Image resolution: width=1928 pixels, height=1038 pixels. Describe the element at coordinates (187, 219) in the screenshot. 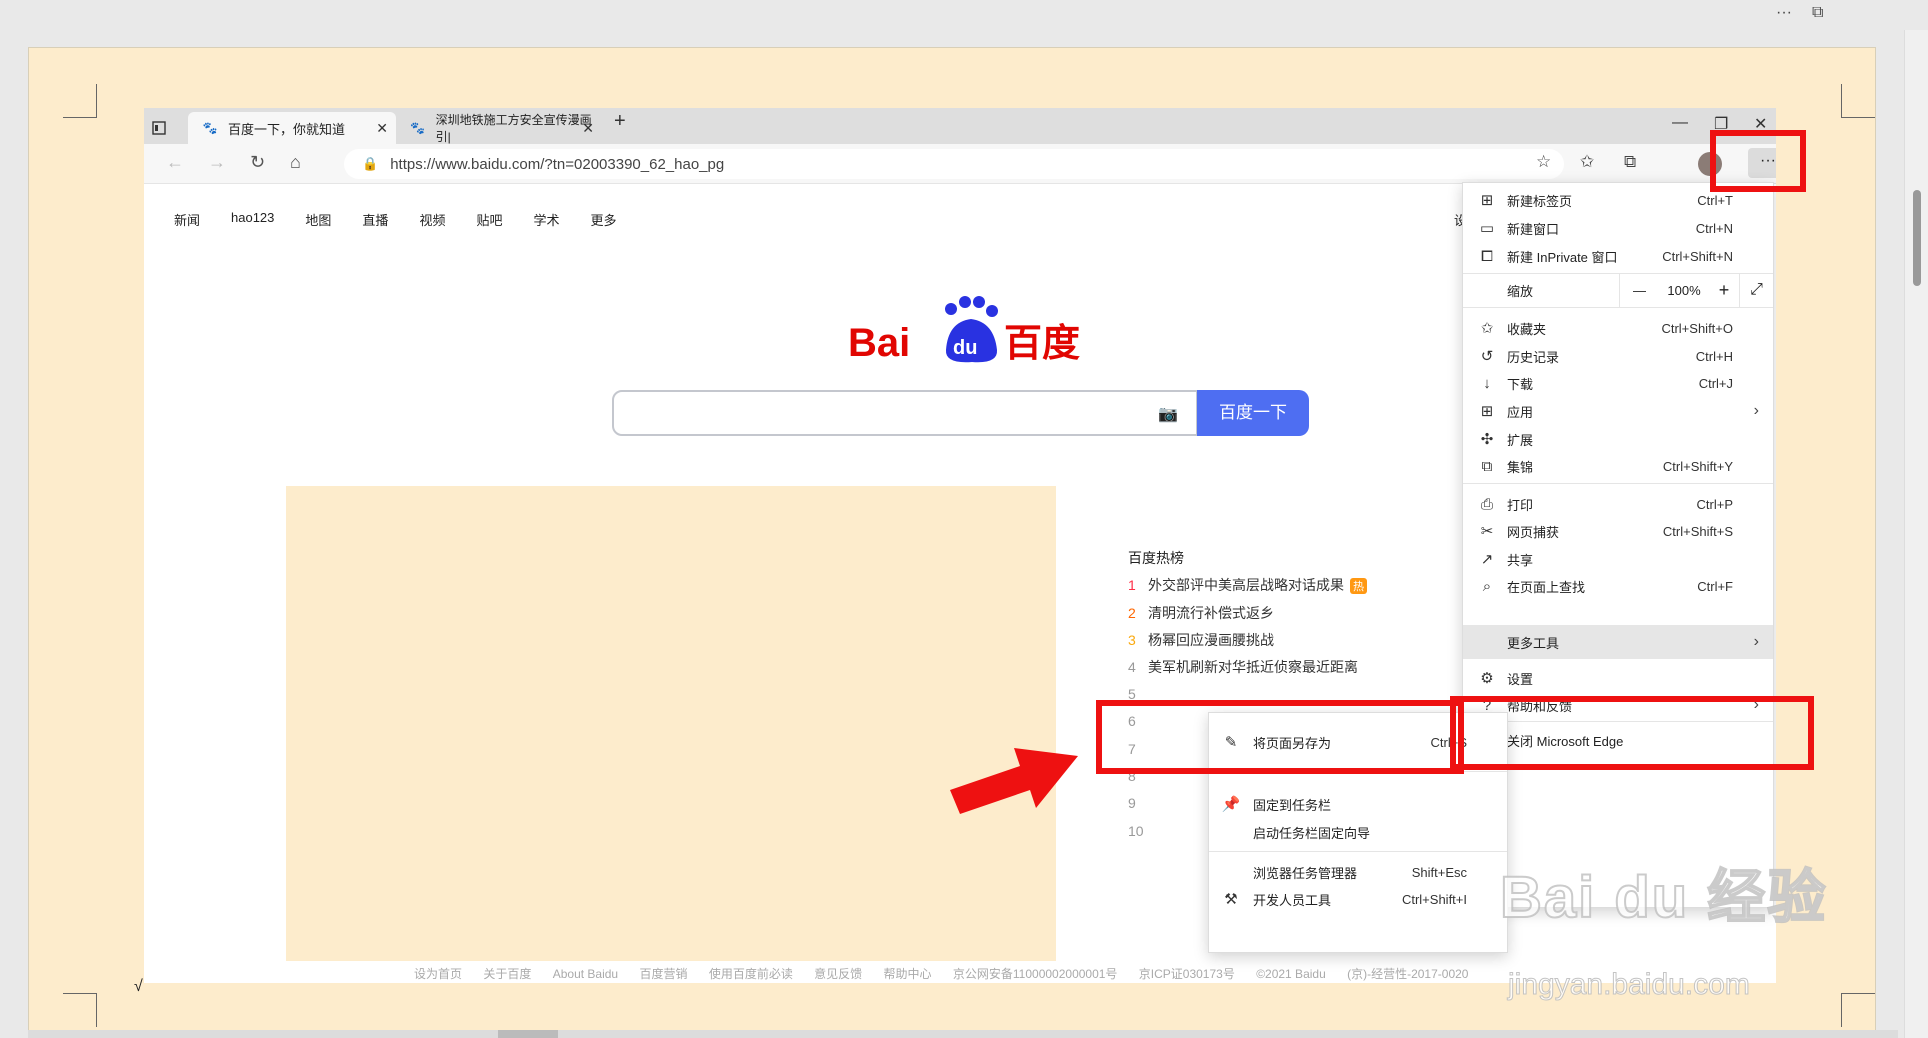

I see `nav-link: 新闻` at that location.